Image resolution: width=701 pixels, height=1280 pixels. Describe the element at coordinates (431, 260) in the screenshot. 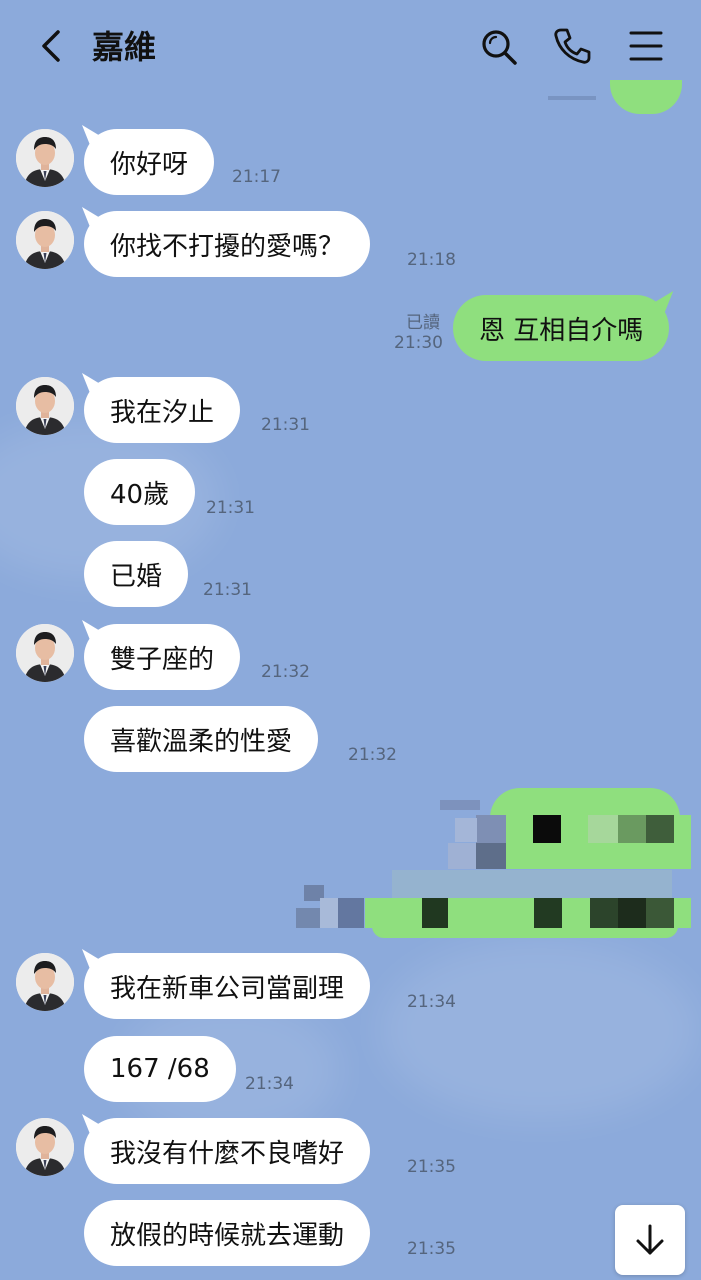

I see `message-time: 21:18` at that location.